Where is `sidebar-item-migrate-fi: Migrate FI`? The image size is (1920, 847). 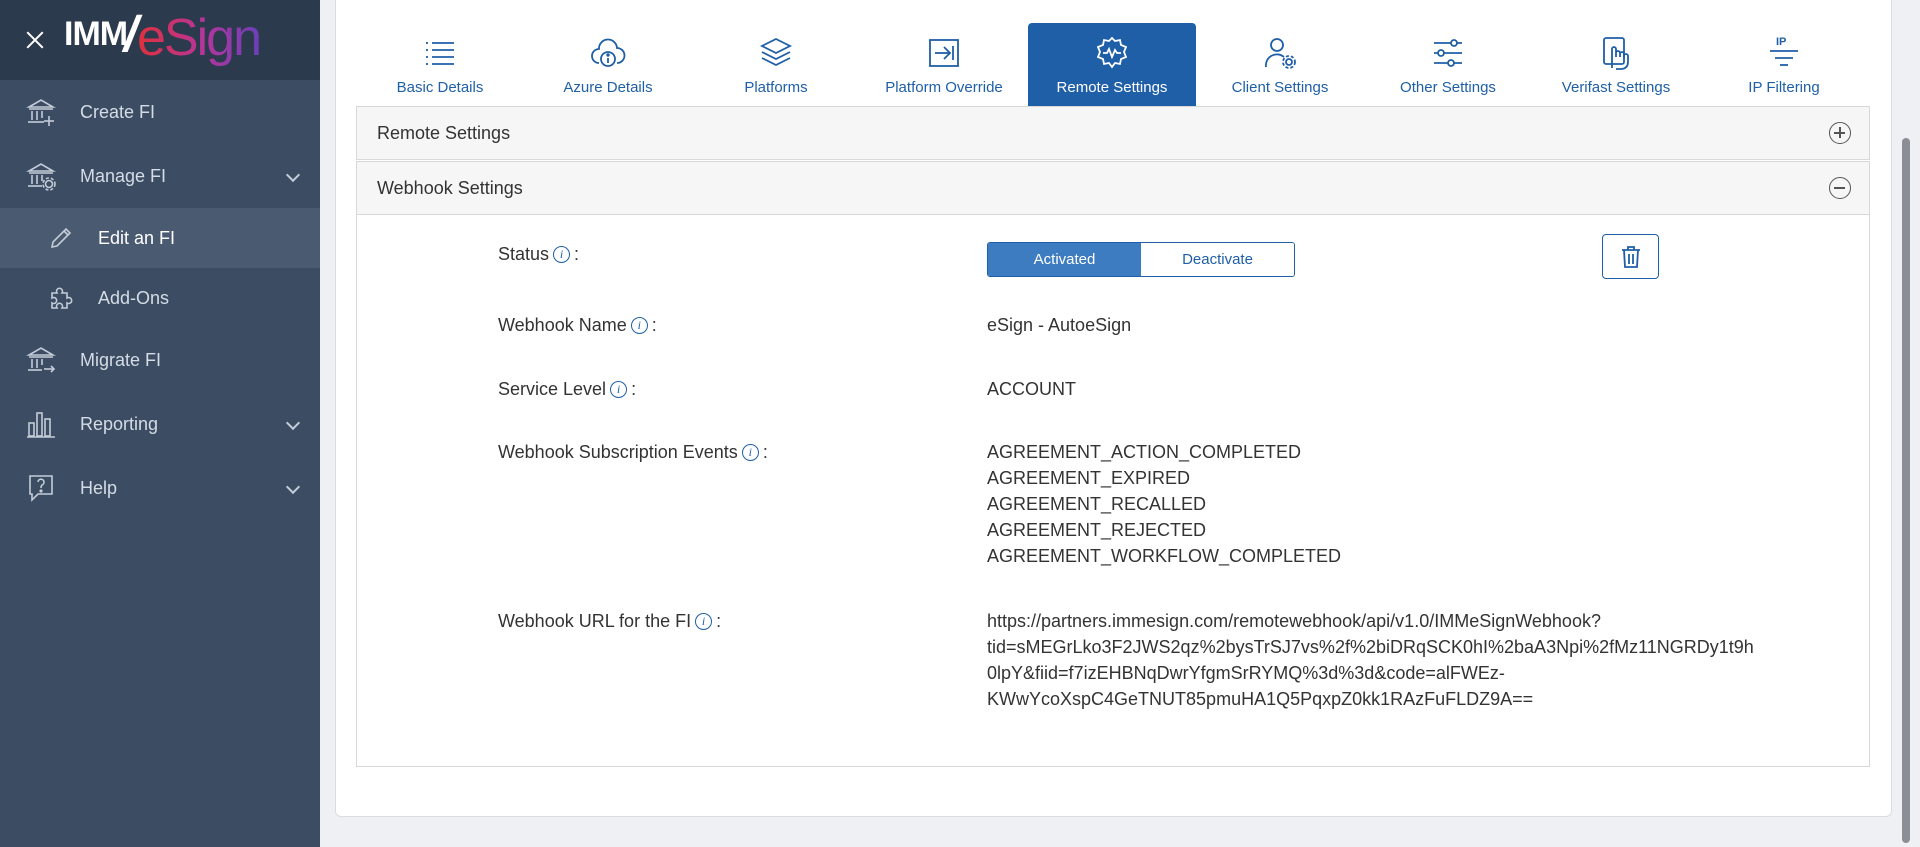
sidebar-item-migrate-fi: Migrate FI is located at coordinates (160, 360).